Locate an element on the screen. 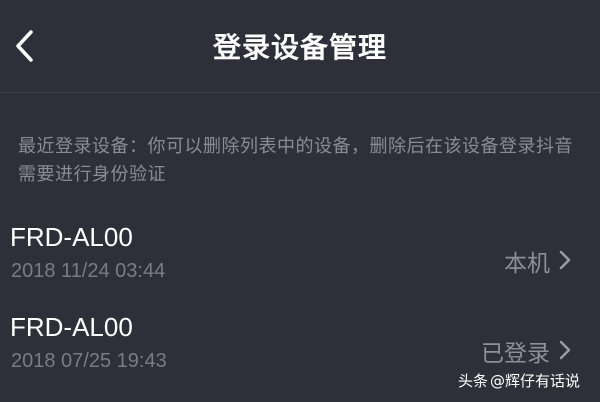 Image resolution: width=600 pixels, height=402 pixels. device-status: 已登录 is located at coordinates (515, 354).